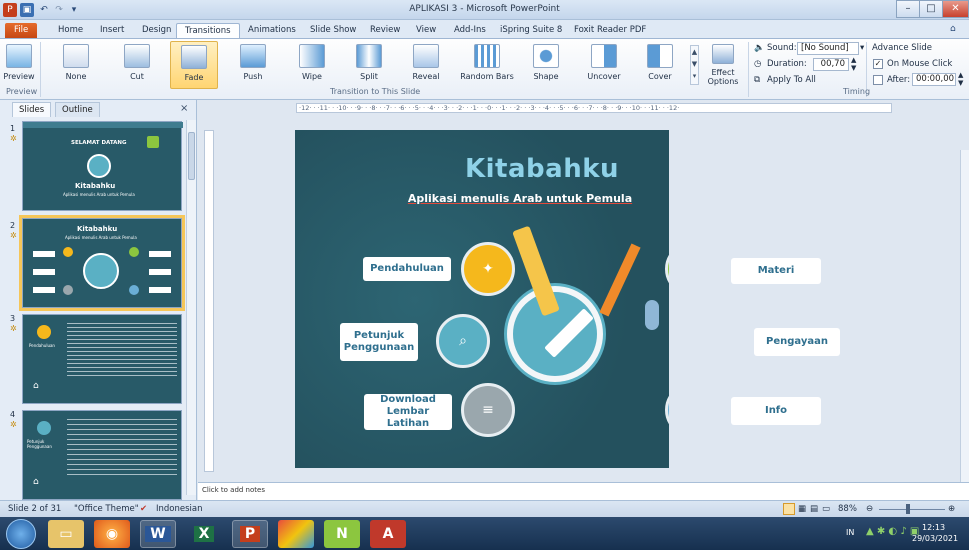 The height and width of the screenshot is (550, 969). I want to click on tab-review: Review, so click(385, 31).